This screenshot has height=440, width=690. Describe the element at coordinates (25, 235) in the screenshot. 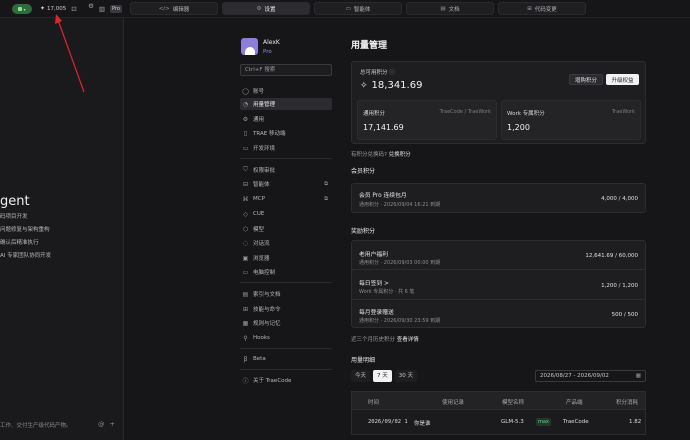

I see `agent-feature-list: 码项目开发 问题修复与架构重构 确认后精准执行 AI 专家团队协同开发` at that location.